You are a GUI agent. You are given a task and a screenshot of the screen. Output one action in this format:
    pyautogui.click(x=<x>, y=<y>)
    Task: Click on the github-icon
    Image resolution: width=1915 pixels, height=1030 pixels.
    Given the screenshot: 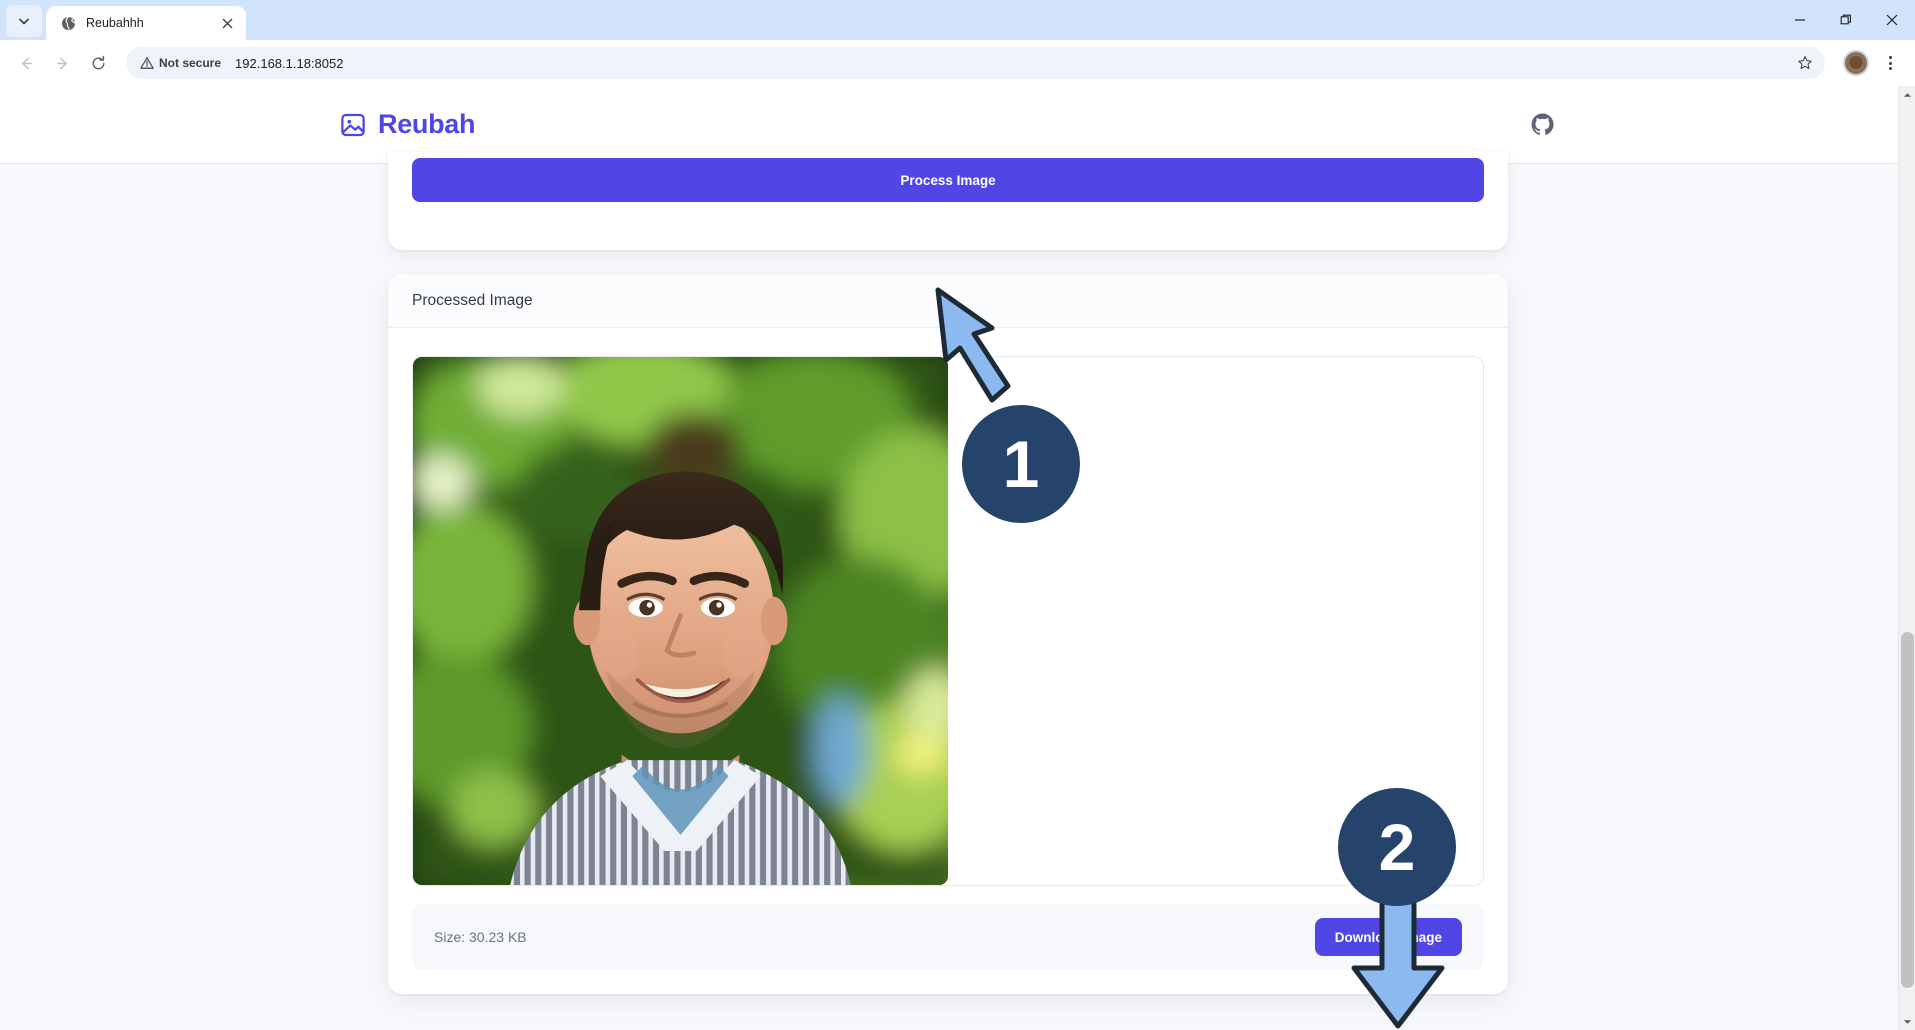 What is the action you would take?
    pyautogui.click(x=1543, y=125)
    